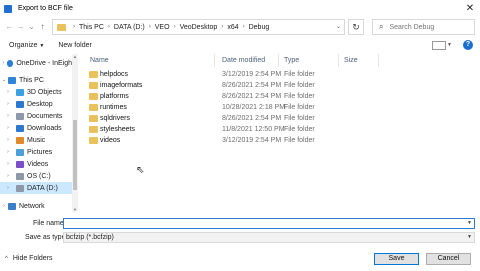 This screenshot has width=480, height=271. What do you see at coordinates (29, 258) in the screenshot?
I see `hide-folders-button: ^ Hide Folders` at bounding box center [29, 258].